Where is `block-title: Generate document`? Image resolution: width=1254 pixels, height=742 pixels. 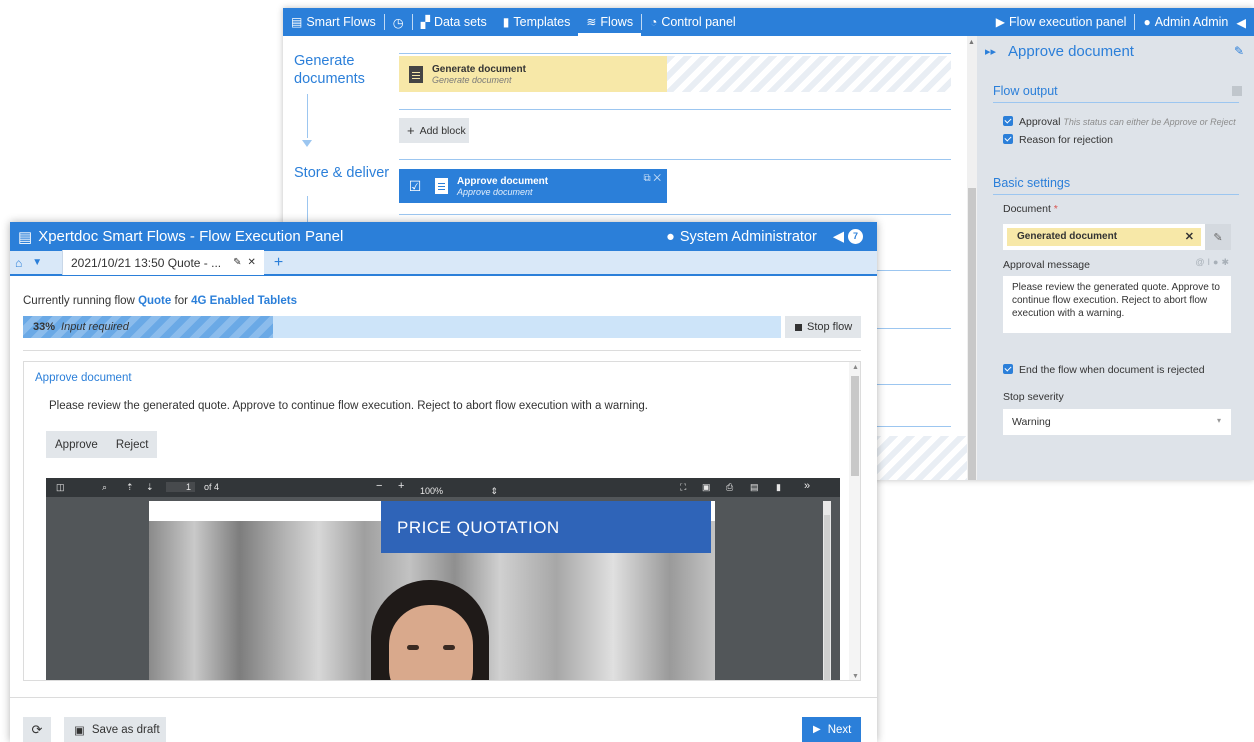 block-title: Generate document is located at coordinates (479, 69).